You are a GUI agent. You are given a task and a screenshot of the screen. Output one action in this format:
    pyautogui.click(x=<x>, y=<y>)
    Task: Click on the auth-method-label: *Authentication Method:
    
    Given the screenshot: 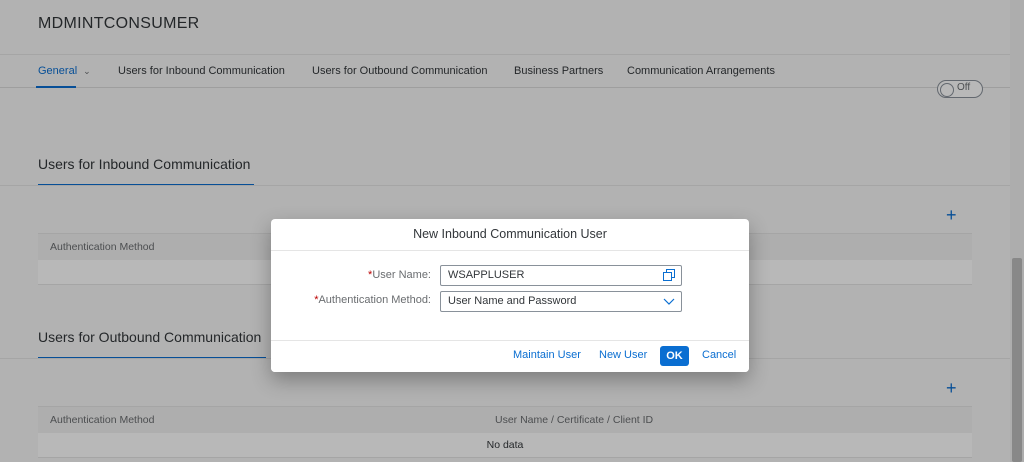 What is the action you would take?
    pyautogui.click(x=372, y=300)
    